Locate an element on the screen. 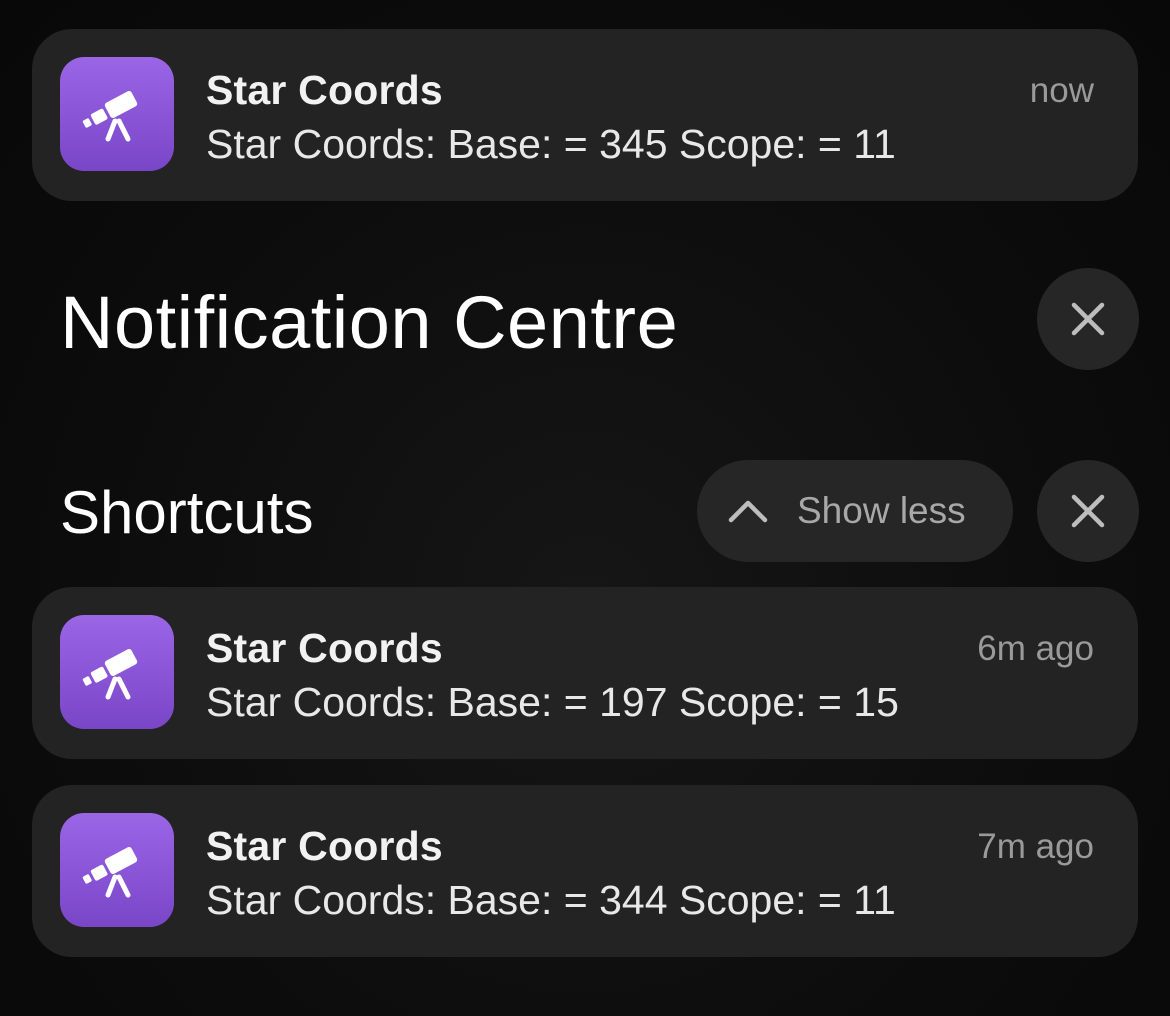 The image size is (1170, 1016). notification-body: Star Coords: Base: = 197 Scope: = 15 is located at coordinates (552, 702).